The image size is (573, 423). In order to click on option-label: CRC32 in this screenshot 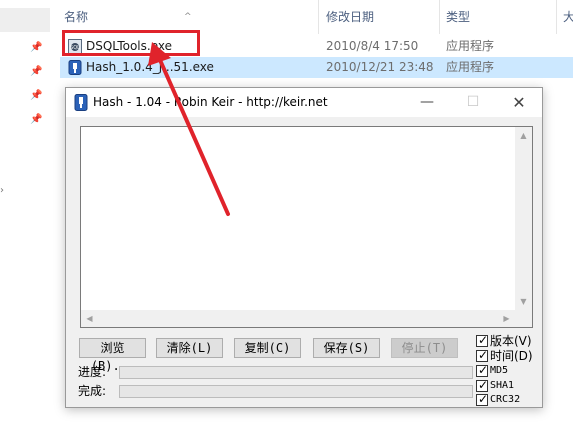, I will do `click(505, 399)`.